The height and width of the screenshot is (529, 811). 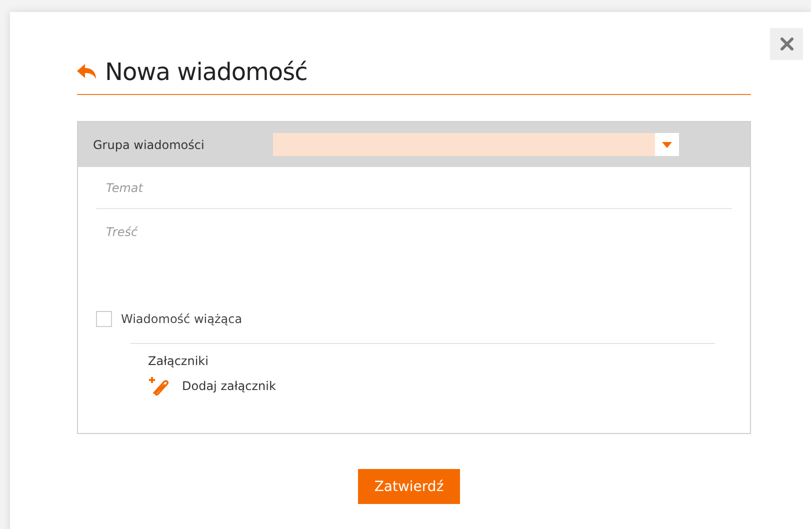 What do you see at coordinates (149, 145) in the screenshot?
I see `field-label: Grupa wiadomości` at bounding box center [149, 145].